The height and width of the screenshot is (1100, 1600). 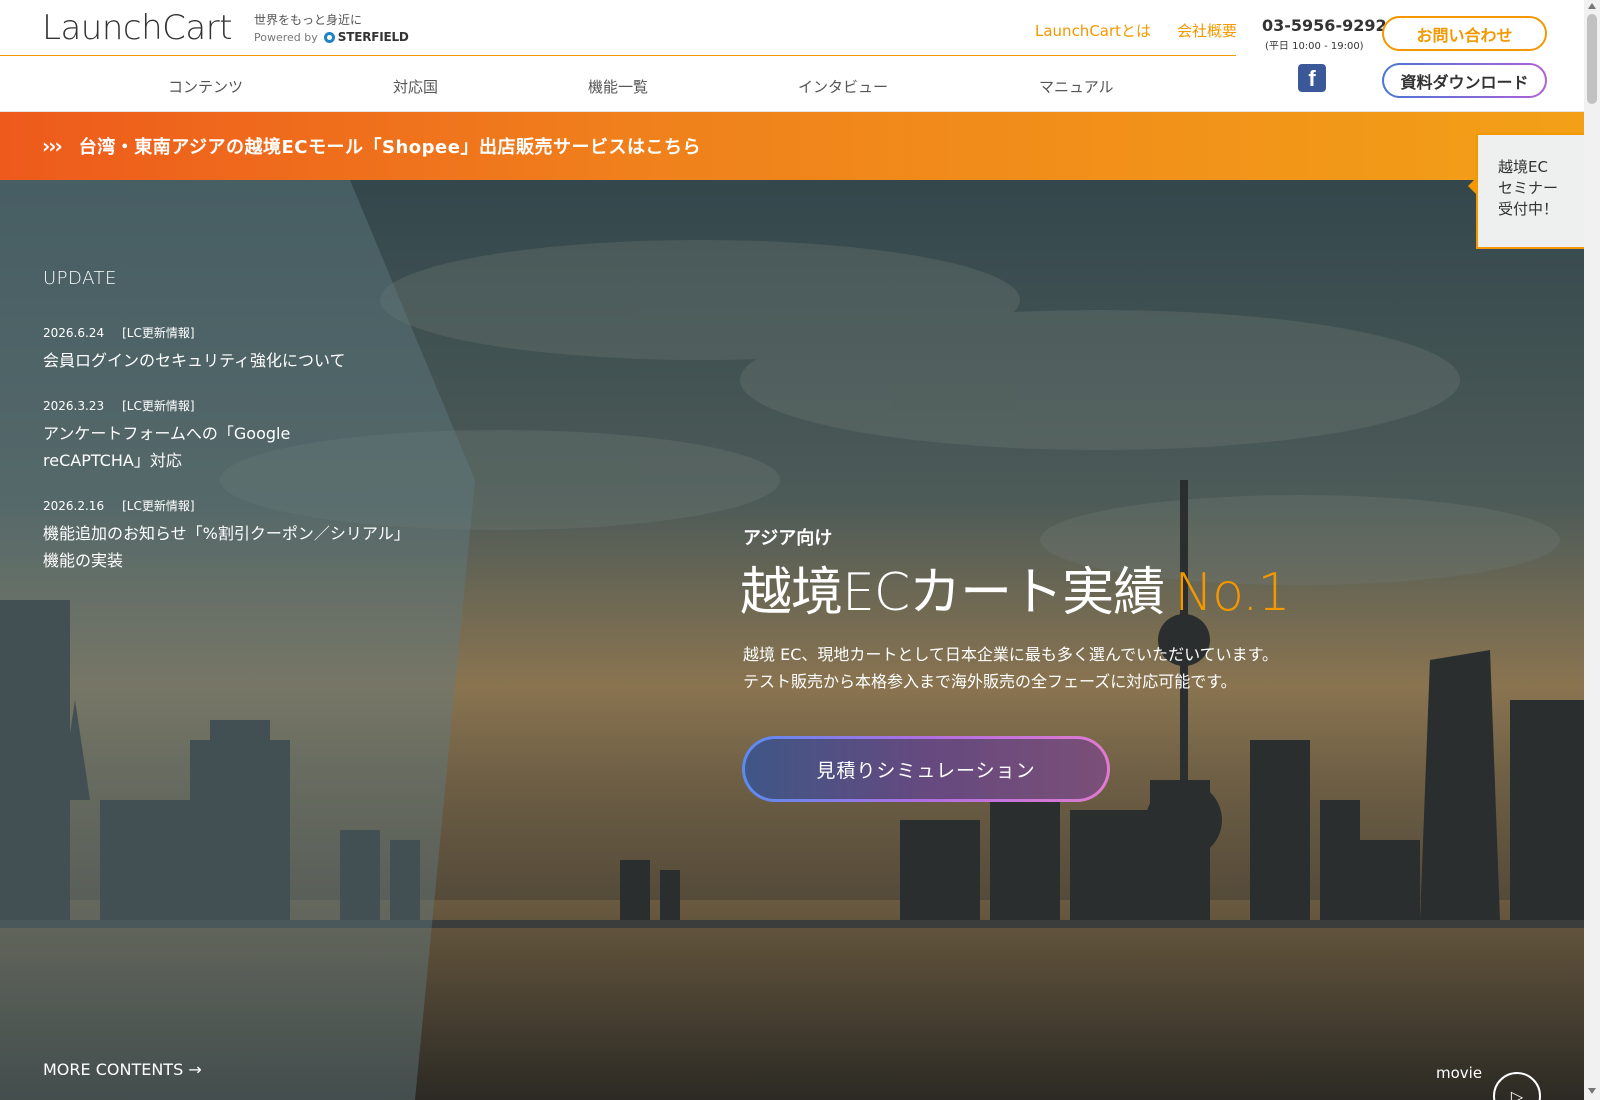 What do you see at coordinates (788, 538) in the screenshot?
I see `hero-subheading: アジア向け` at bounding box center [788, 538].